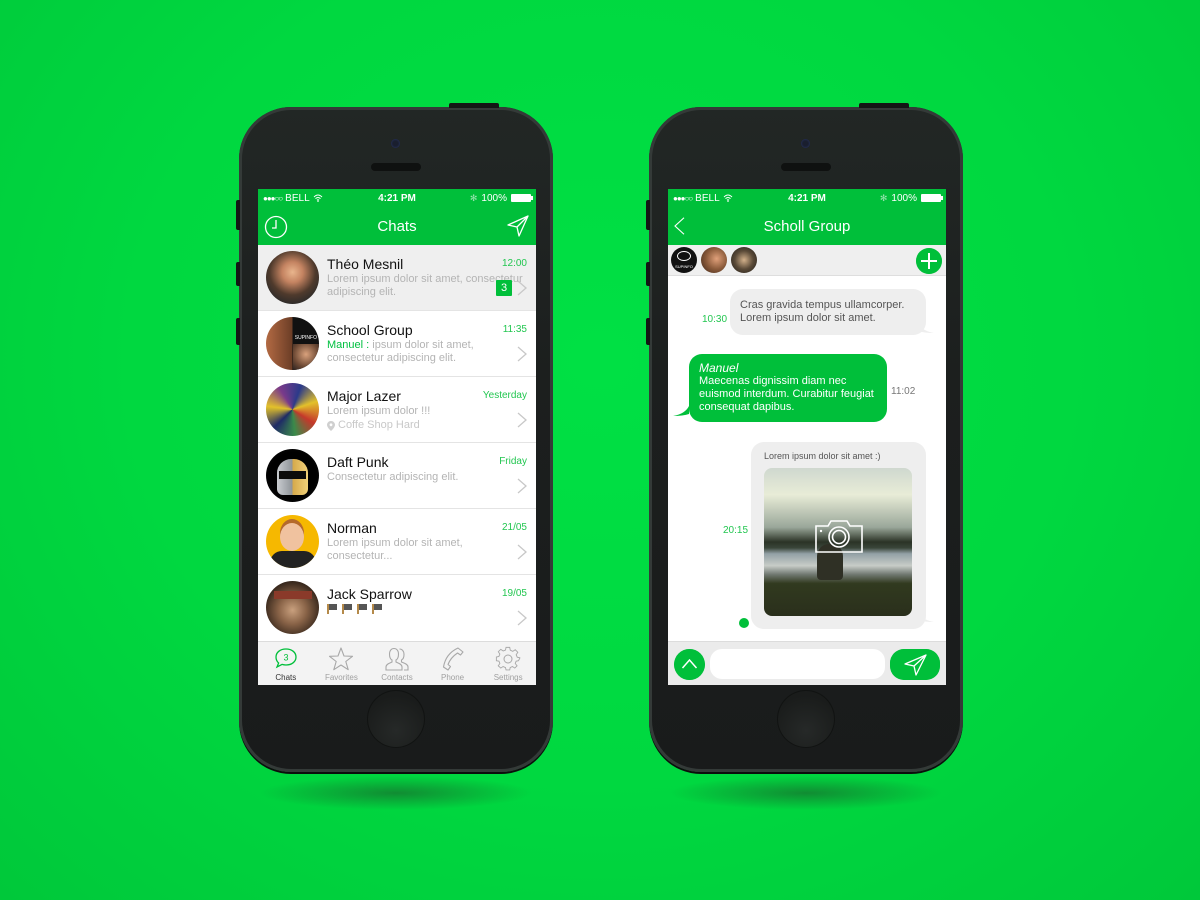  What do you see at coordinates (684, 260) in the screenshot?
I see `member-avatar: SUPINFO` at bounding box center [684, 260].